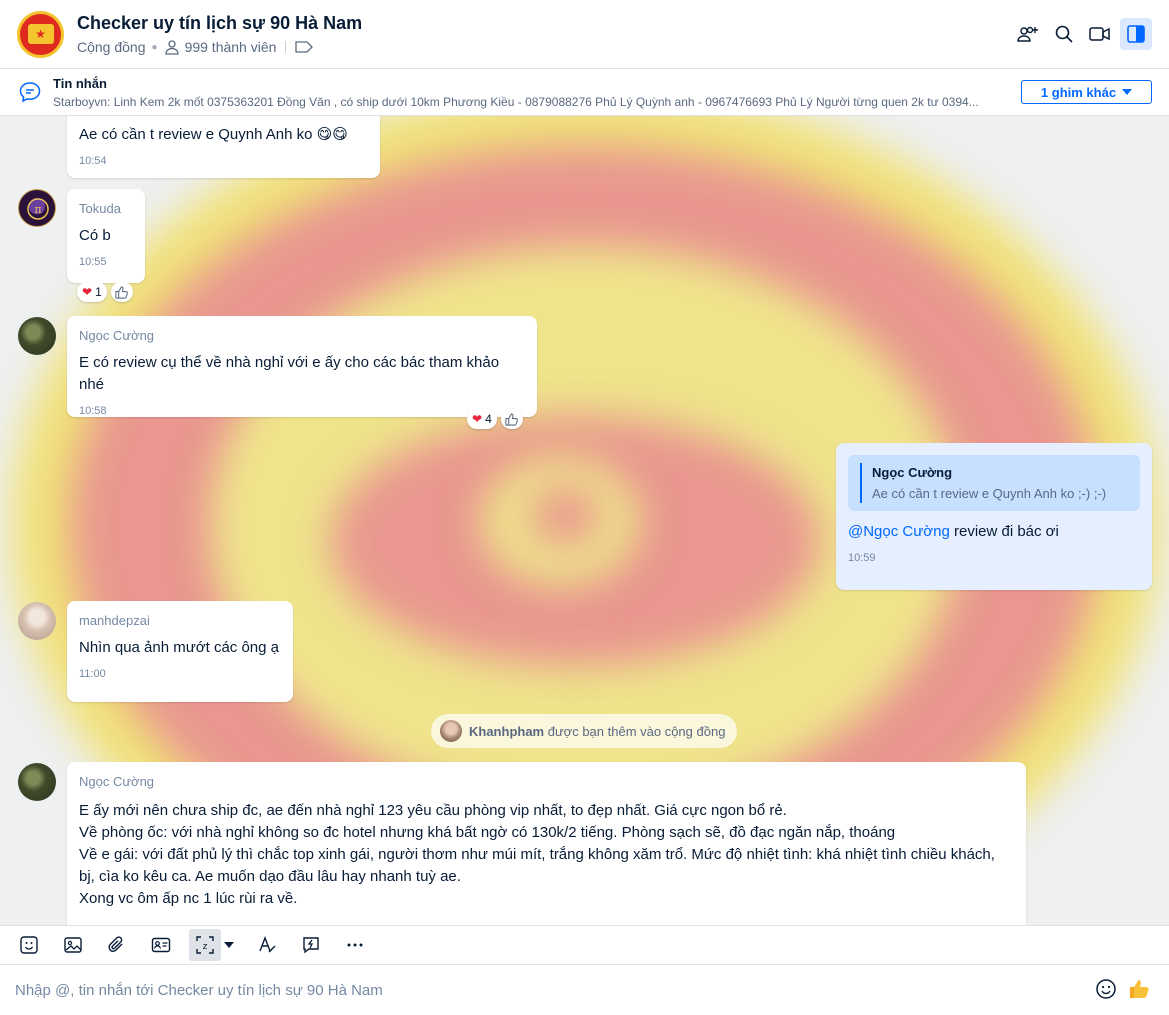 Image resolution: width=1169 pixels, height=1015 pixels. I want to click on message-input, so click(515, 990).